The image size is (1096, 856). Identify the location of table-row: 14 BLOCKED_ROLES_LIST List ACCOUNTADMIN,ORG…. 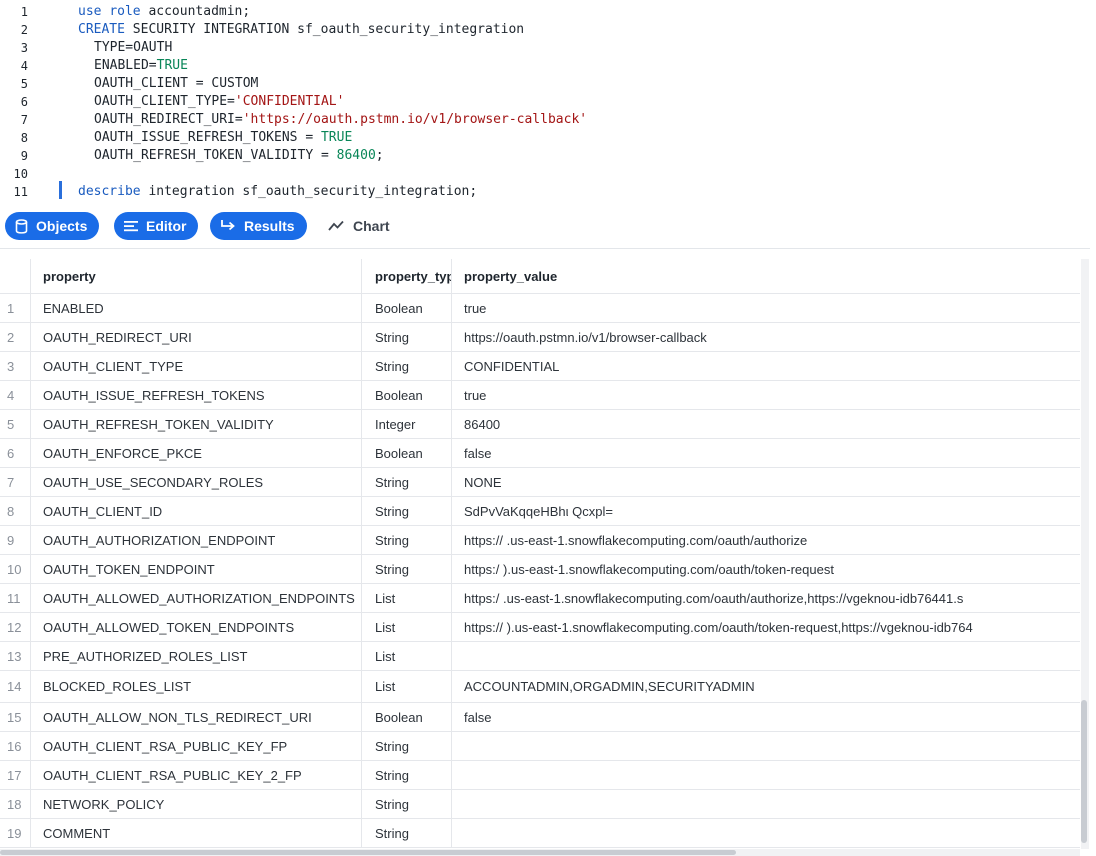
(540, 687).